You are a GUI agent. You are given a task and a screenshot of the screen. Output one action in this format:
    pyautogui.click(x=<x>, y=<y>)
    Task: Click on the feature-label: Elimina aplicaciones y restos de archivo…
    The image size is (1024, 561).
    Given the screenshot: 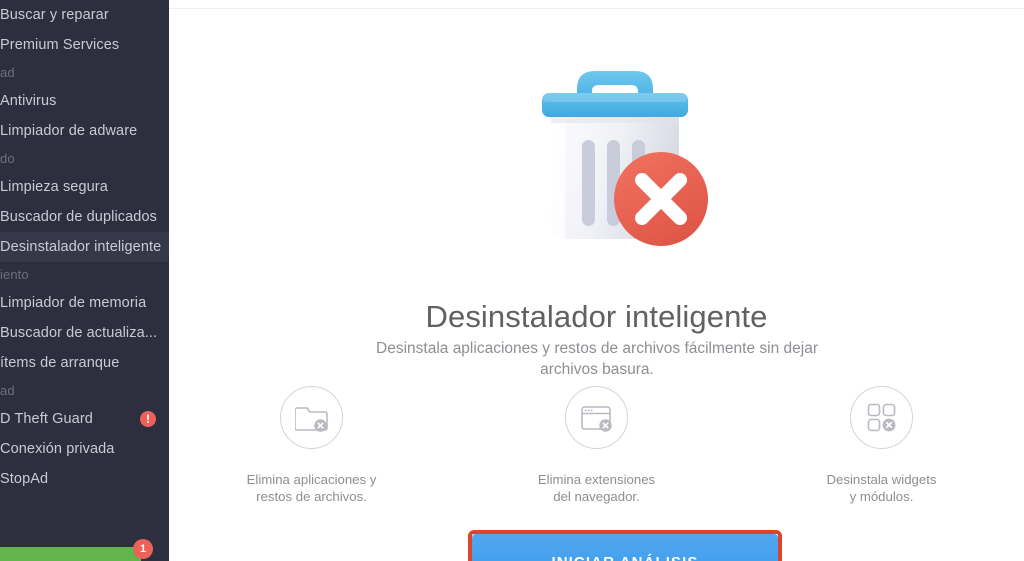 What is the action you would take?
    pyautogui.click(x=311, y=488)
    